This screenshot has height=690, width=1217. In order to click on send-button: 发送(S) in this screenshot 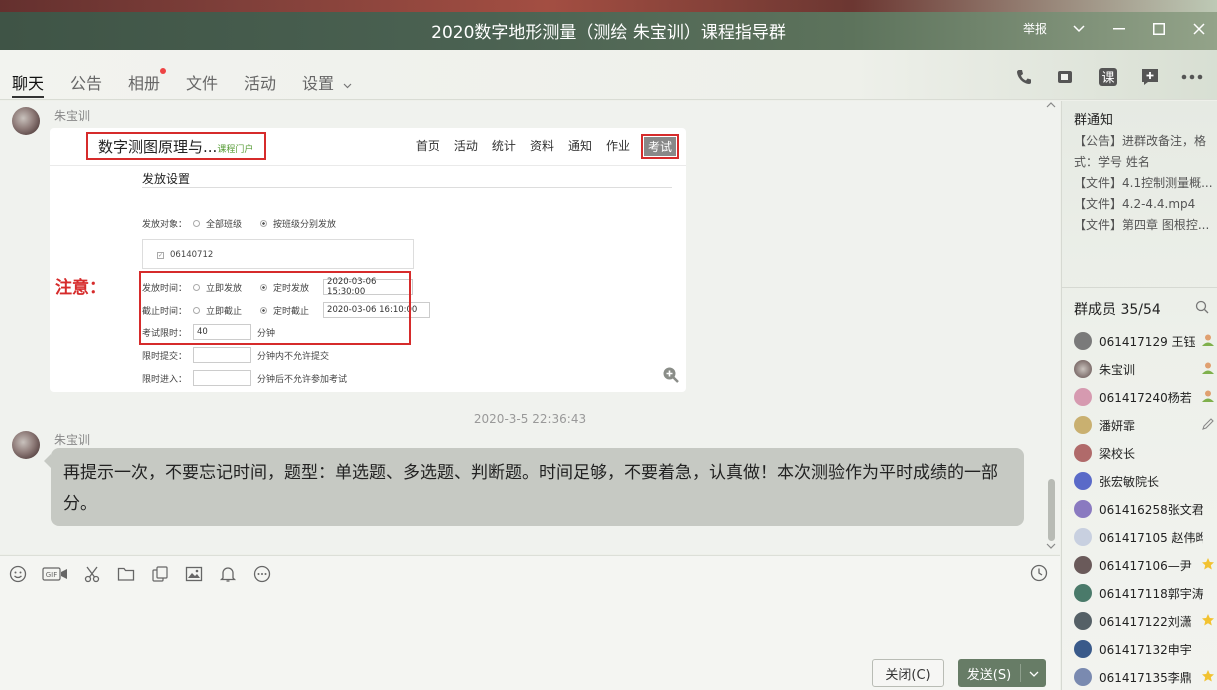, I will do `click(1002, 673)`.